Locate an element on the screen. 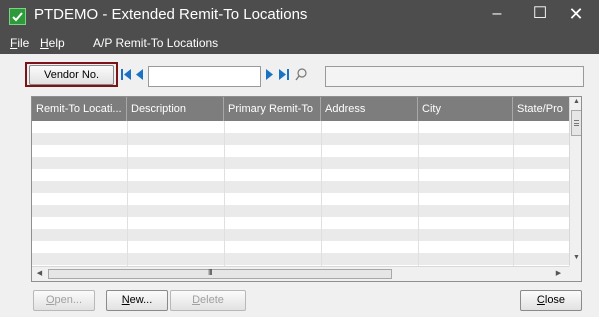 This screenshot has width=599, height=317. horizontal-scroll-thumb: III is located at coordinates (220, 273).